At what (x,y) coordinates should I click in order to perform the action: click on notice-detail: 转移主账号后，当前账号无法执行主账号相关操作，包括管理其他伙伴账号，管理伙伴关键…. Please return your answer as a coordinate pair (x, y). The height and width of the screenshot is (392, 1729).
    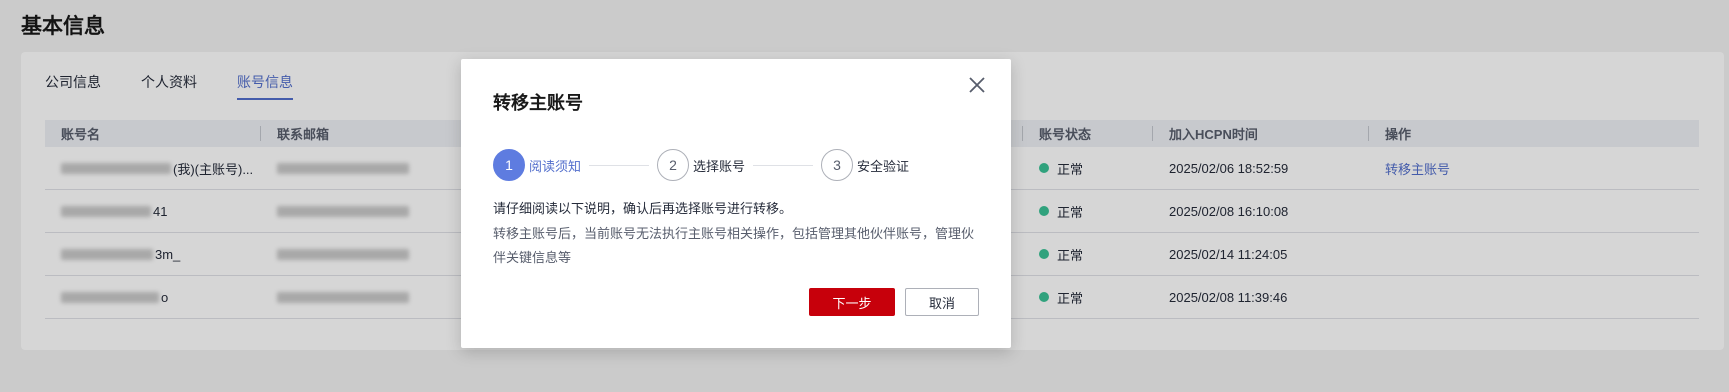
    Looking at the image, I should click on (734, 245).